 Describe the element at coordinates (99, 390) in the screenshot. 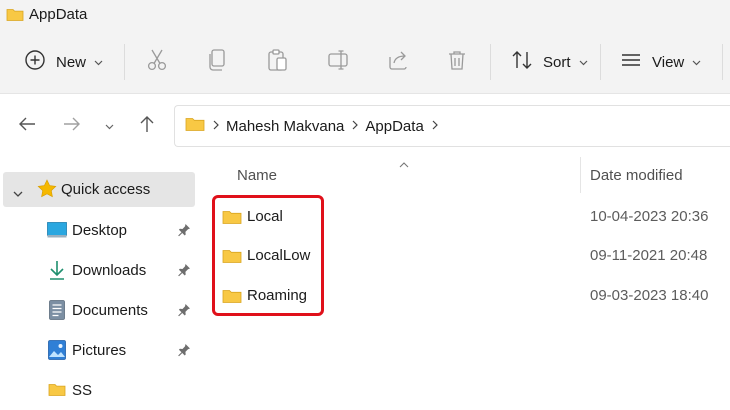

I see `sidebar-item-ss: SS` at that location.